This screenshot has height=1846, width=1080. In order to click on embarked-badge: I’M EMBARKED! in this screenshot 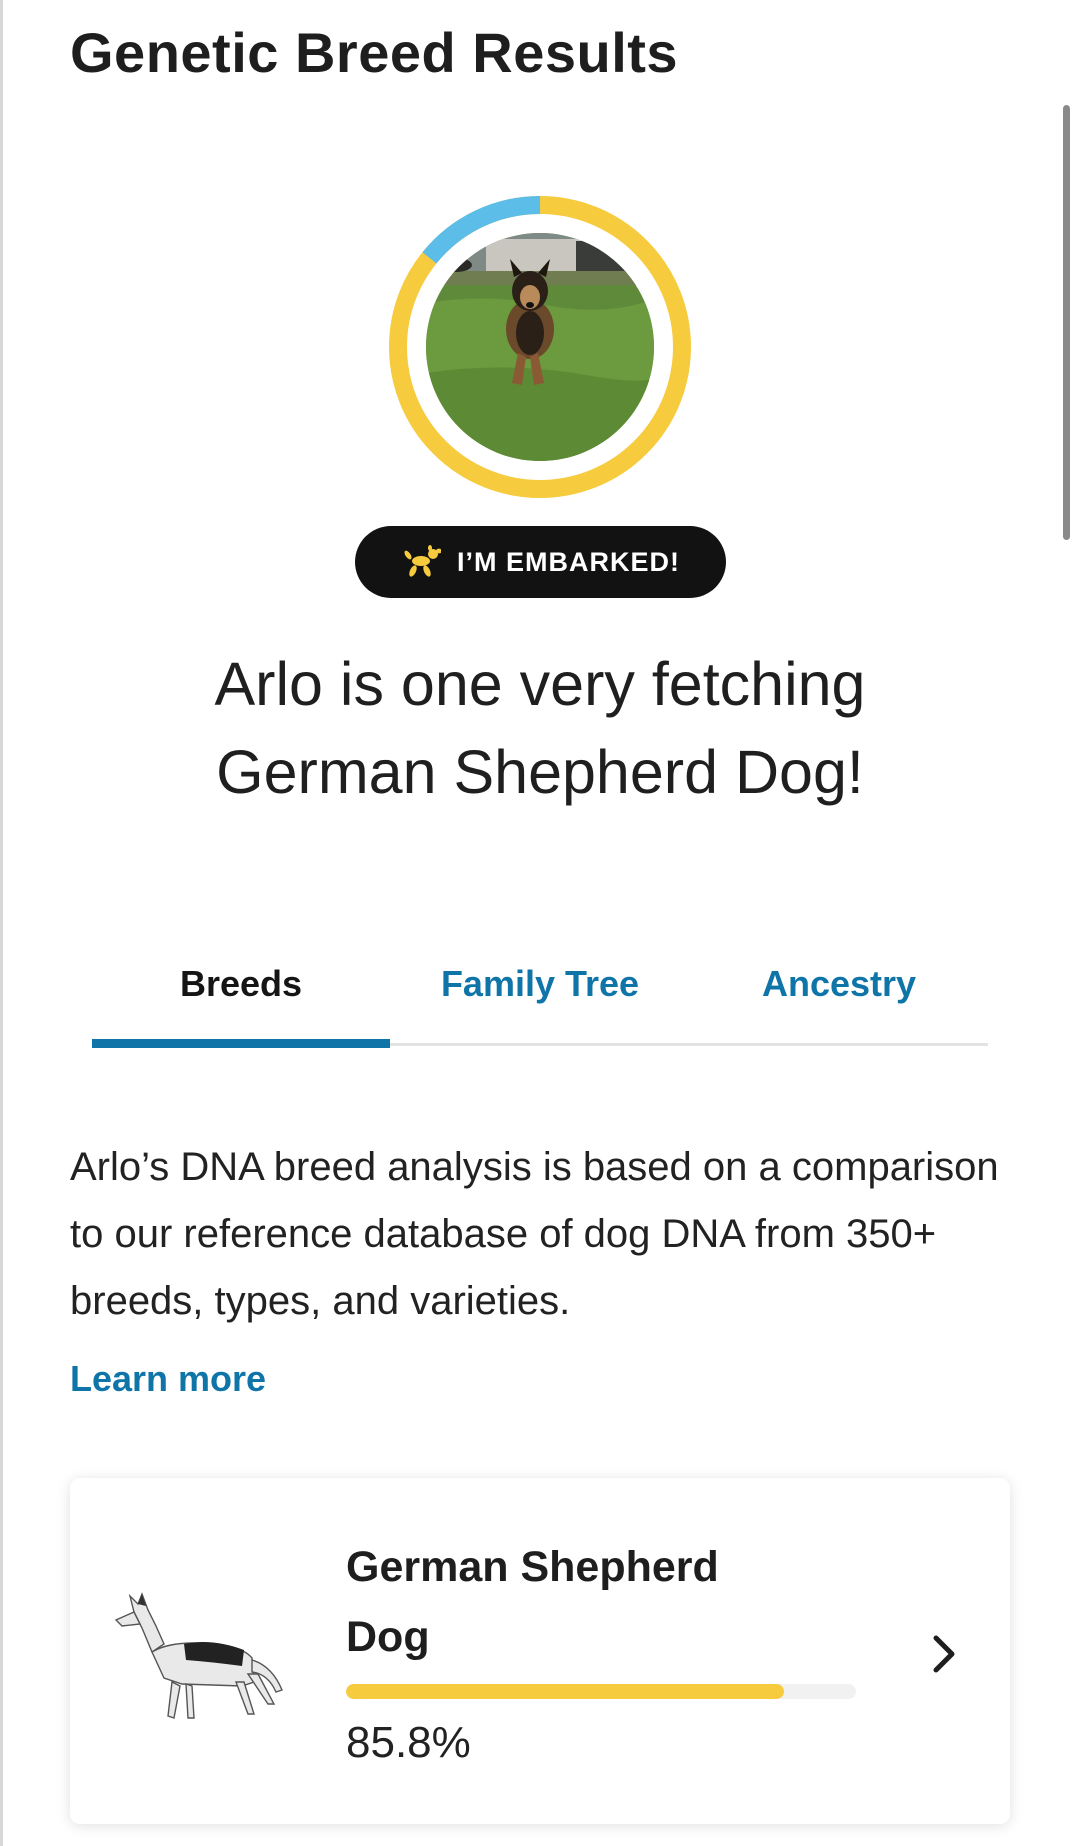, I will do `click(540, 562)`.